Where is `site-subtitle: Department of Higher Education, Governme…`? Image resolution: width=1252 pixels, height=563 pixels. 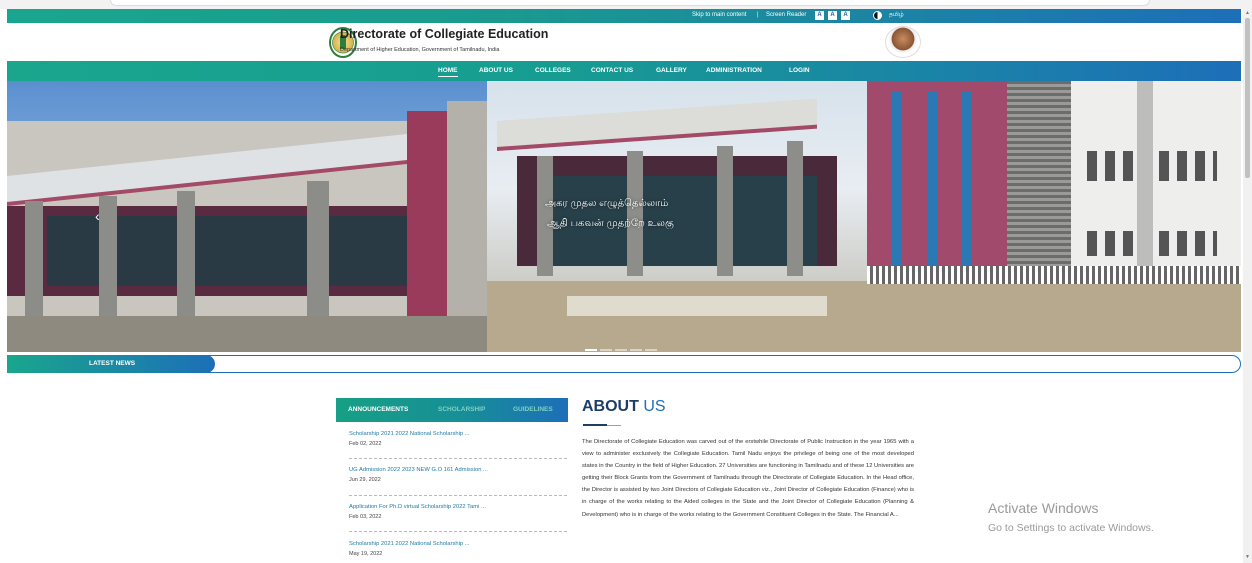 site-subtitle: Department of Higher Education, Governme… is located at coordinates (420, 50).